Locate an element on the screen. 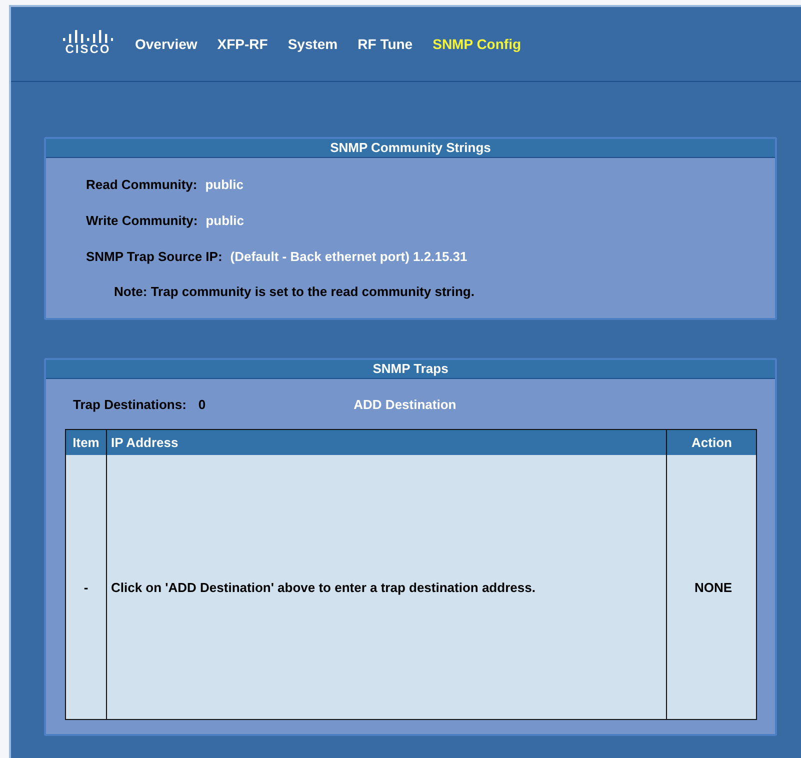 Image resolution: width=801 pixels, height=758 pixels. column-header: IP Address is located at coordinates (386, 442).